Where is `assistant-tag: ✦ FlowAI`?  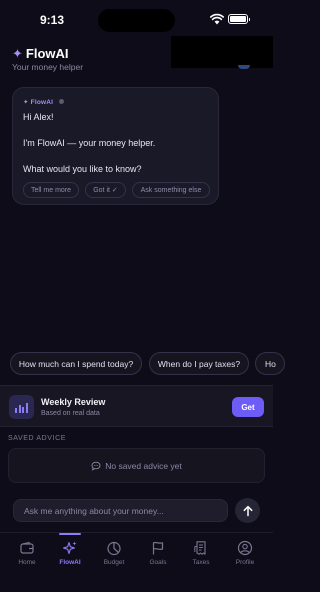 assistant-tag: ✦ FlowAI is located at coordinates (38, 102).